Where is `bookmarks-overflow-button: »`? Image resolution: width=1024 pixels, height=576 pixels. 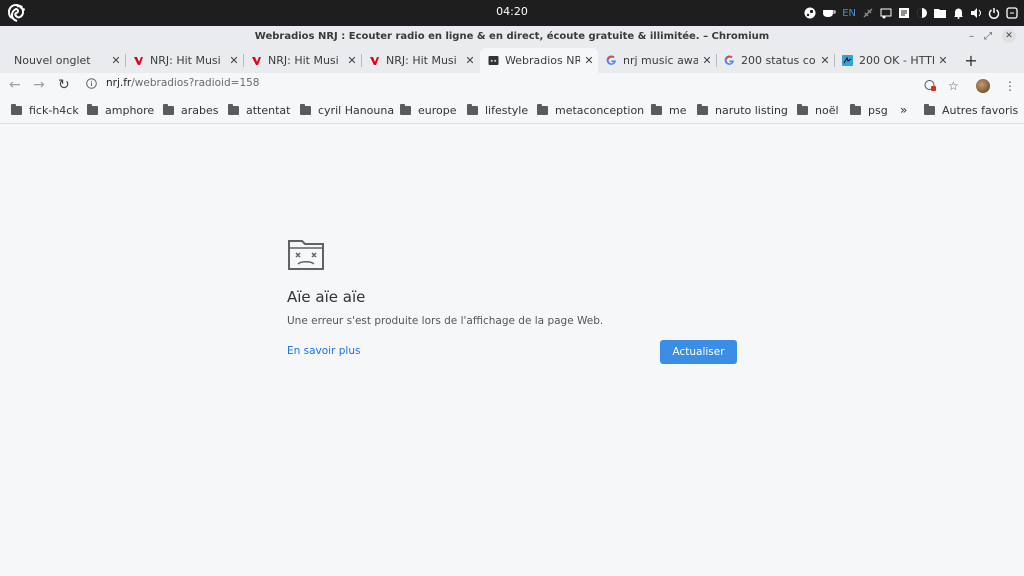
bookmarks-overflow-button: » is located at coordinates (903, 110).